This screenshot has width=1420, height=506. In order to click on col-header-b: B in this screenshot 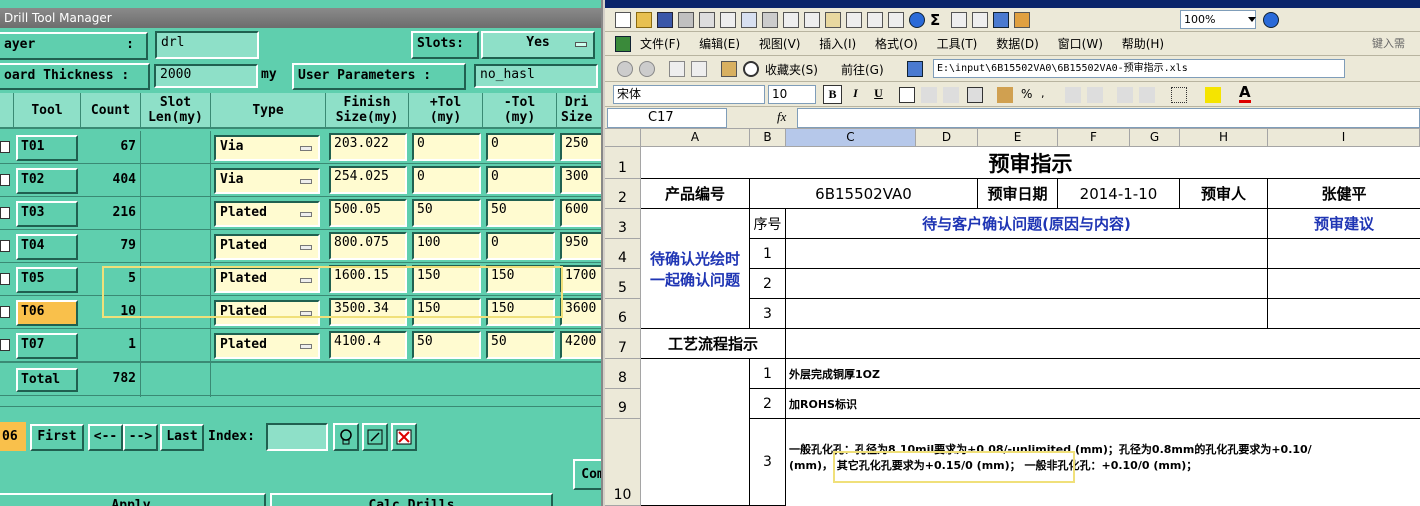, I will do `click(768, 138)`.